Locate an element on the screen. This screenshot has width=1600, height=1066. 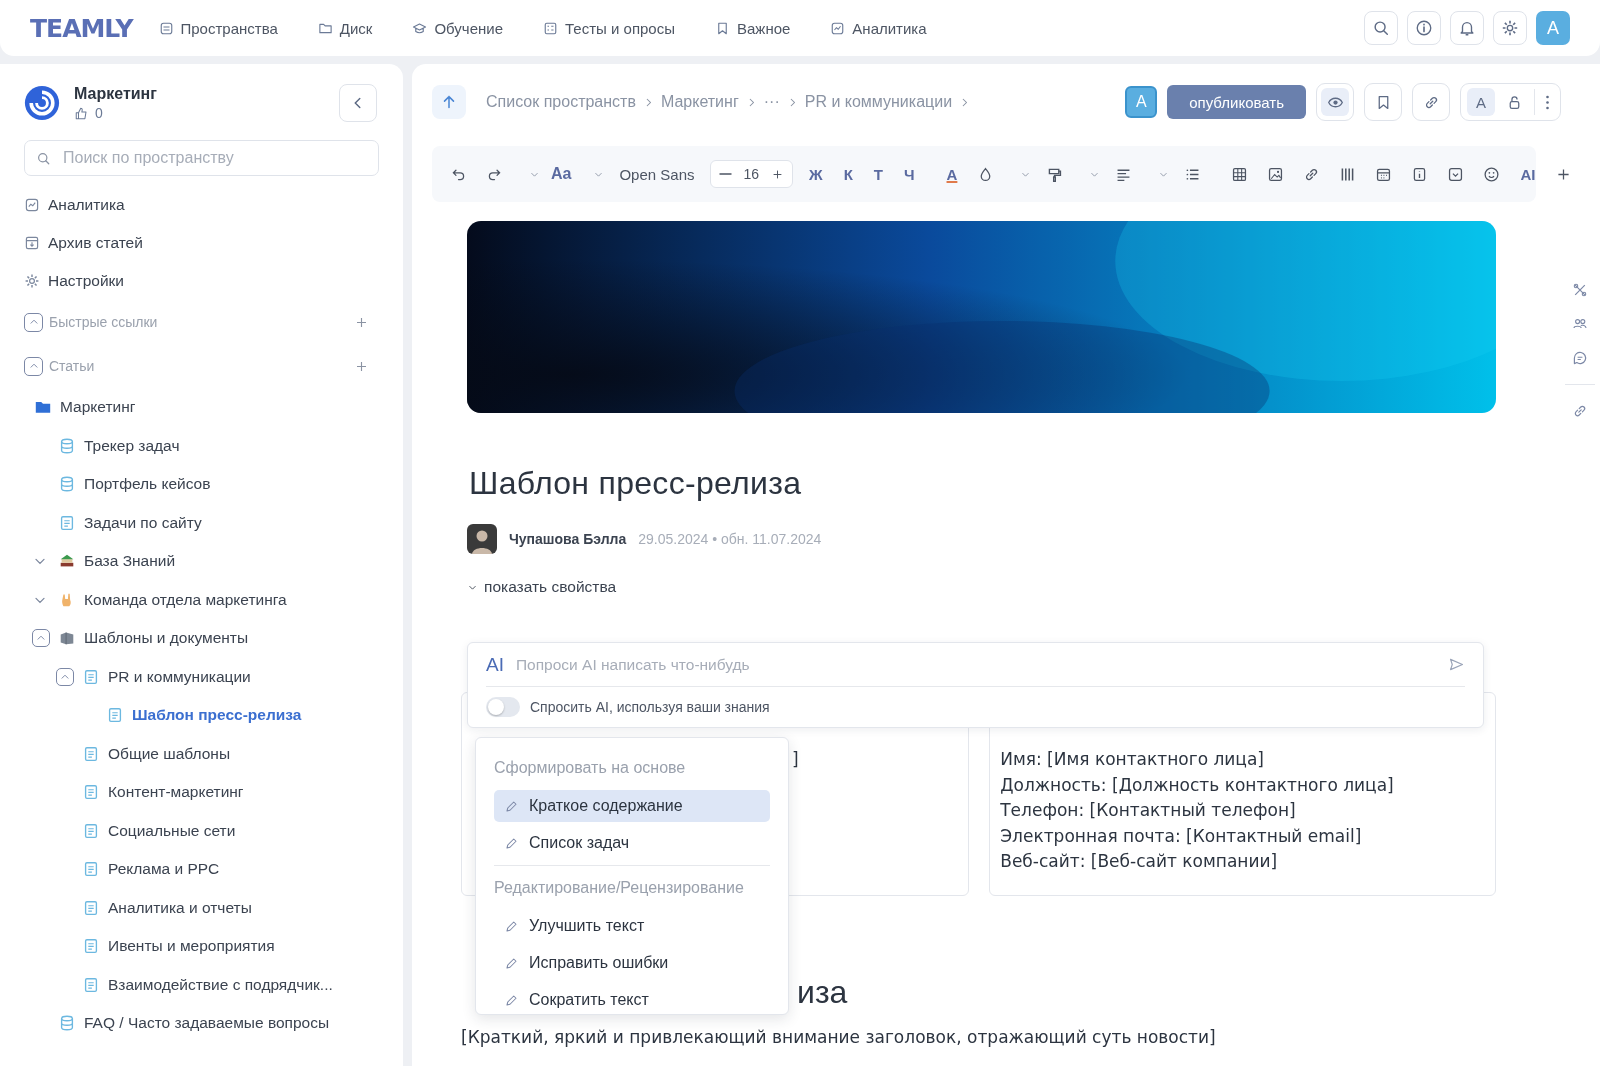
format-button: К is located at coordinates (848, 174).